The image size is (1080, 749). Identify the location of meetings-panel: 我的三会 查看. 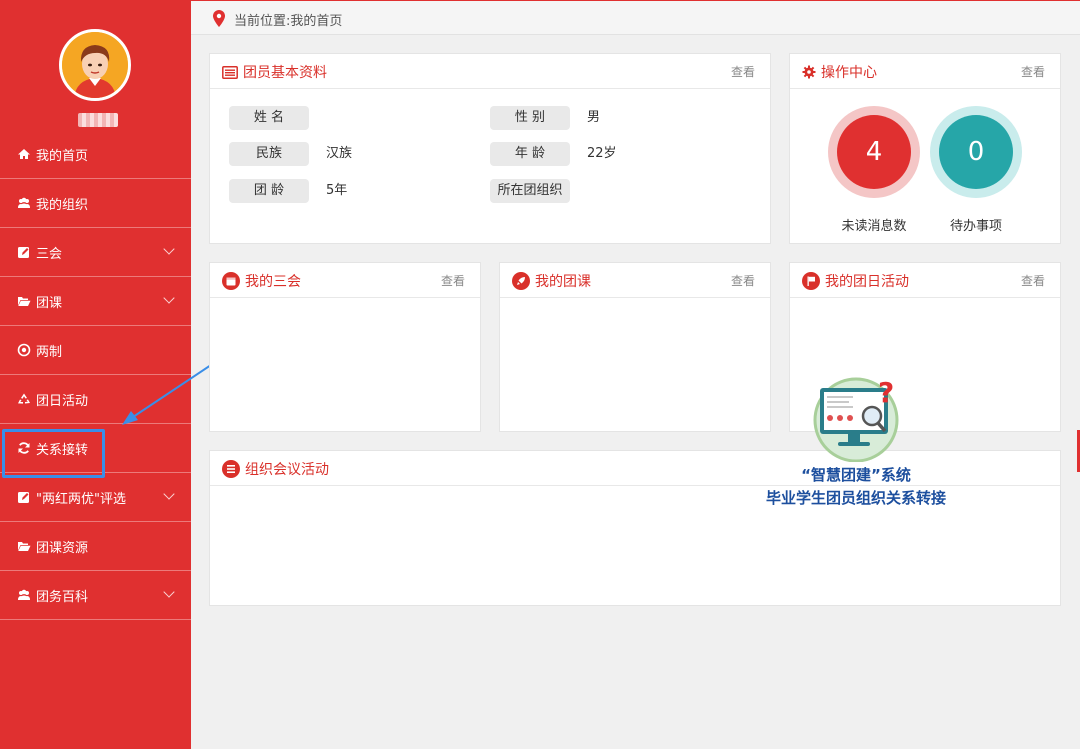
(345, 347).